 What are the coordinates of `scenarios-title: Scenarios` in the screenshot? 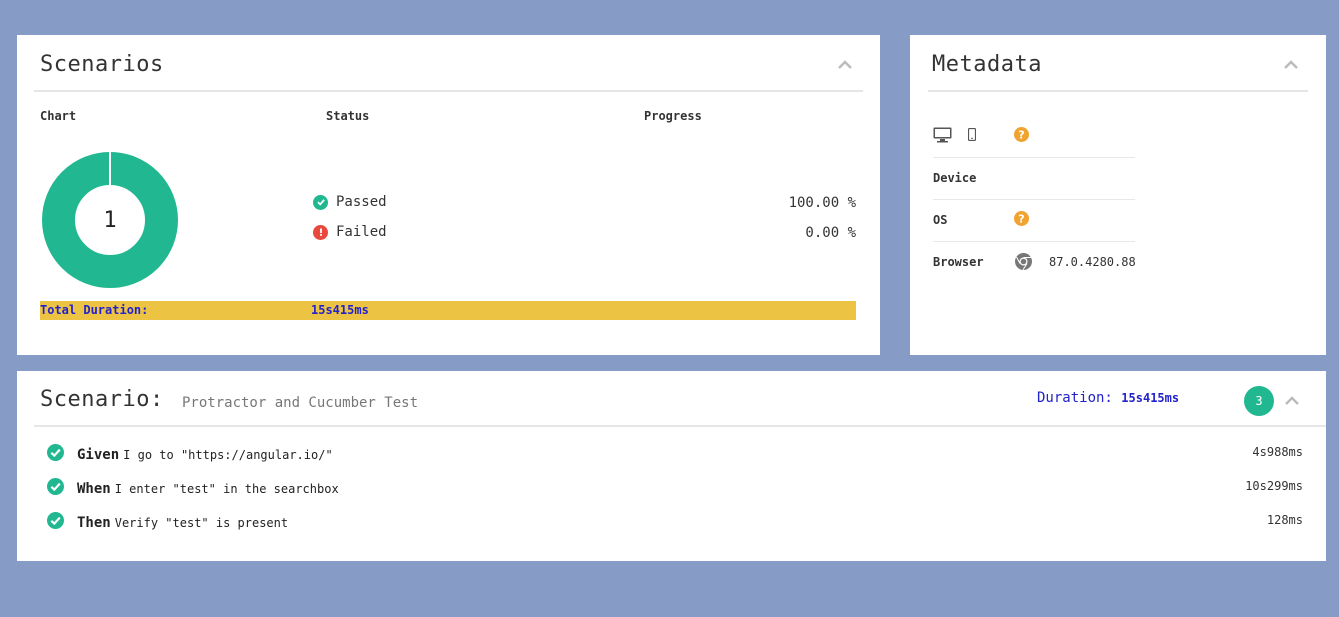 It's located at (102, 64).